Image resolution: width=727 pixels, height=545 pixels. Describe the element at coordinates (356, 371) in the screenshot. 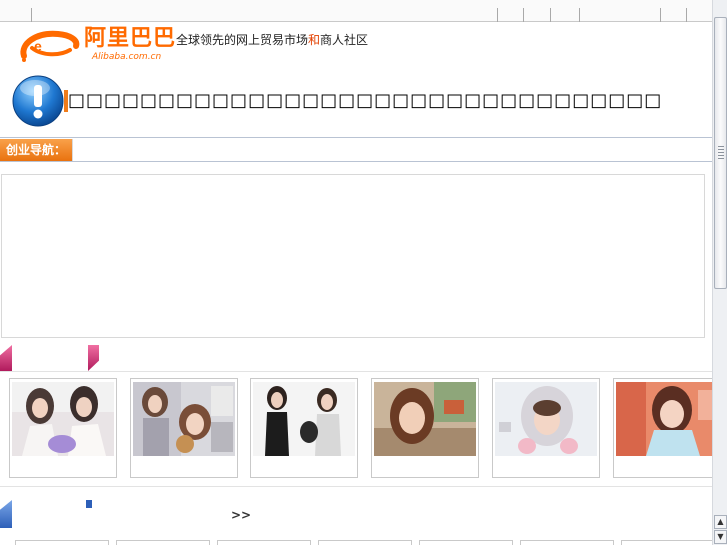

I see `section1-divider` at that location.